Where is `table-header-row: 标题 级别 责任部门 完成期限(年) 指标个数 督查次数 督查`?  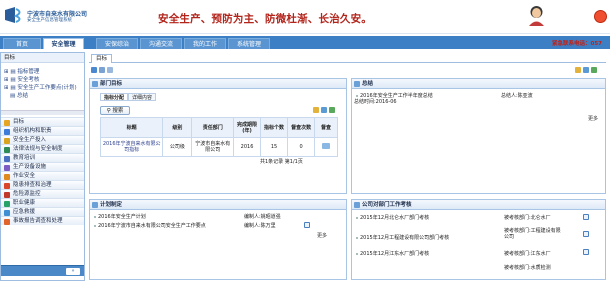
table-header-row: 标题 级别 责任部门 完成期限(年) 指标个数 督查次数 督查 is located at coordinates (218, 127).